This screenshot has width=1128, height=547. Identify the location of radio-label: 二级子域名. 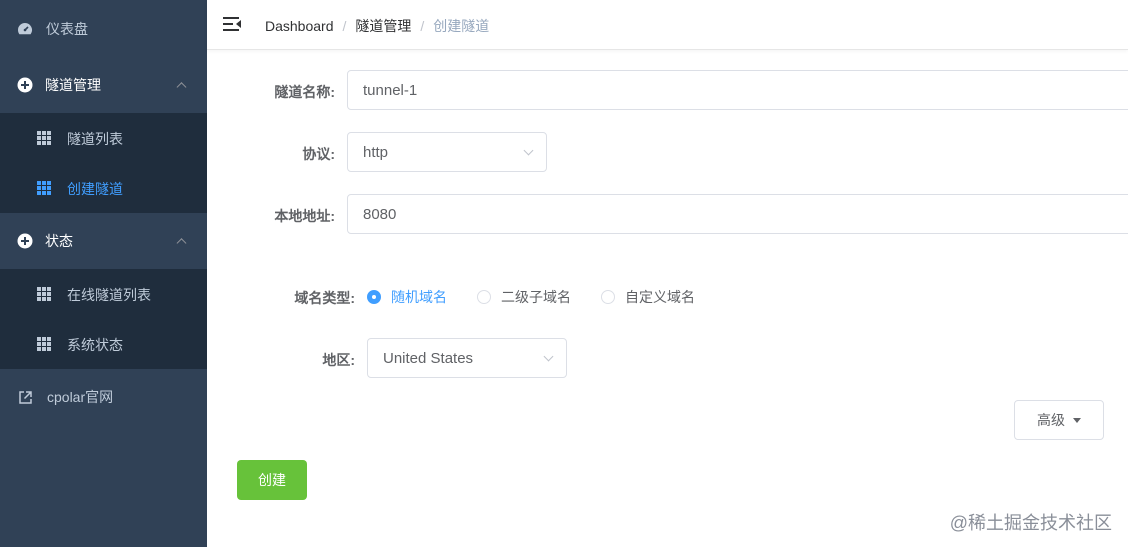
(536, 297).